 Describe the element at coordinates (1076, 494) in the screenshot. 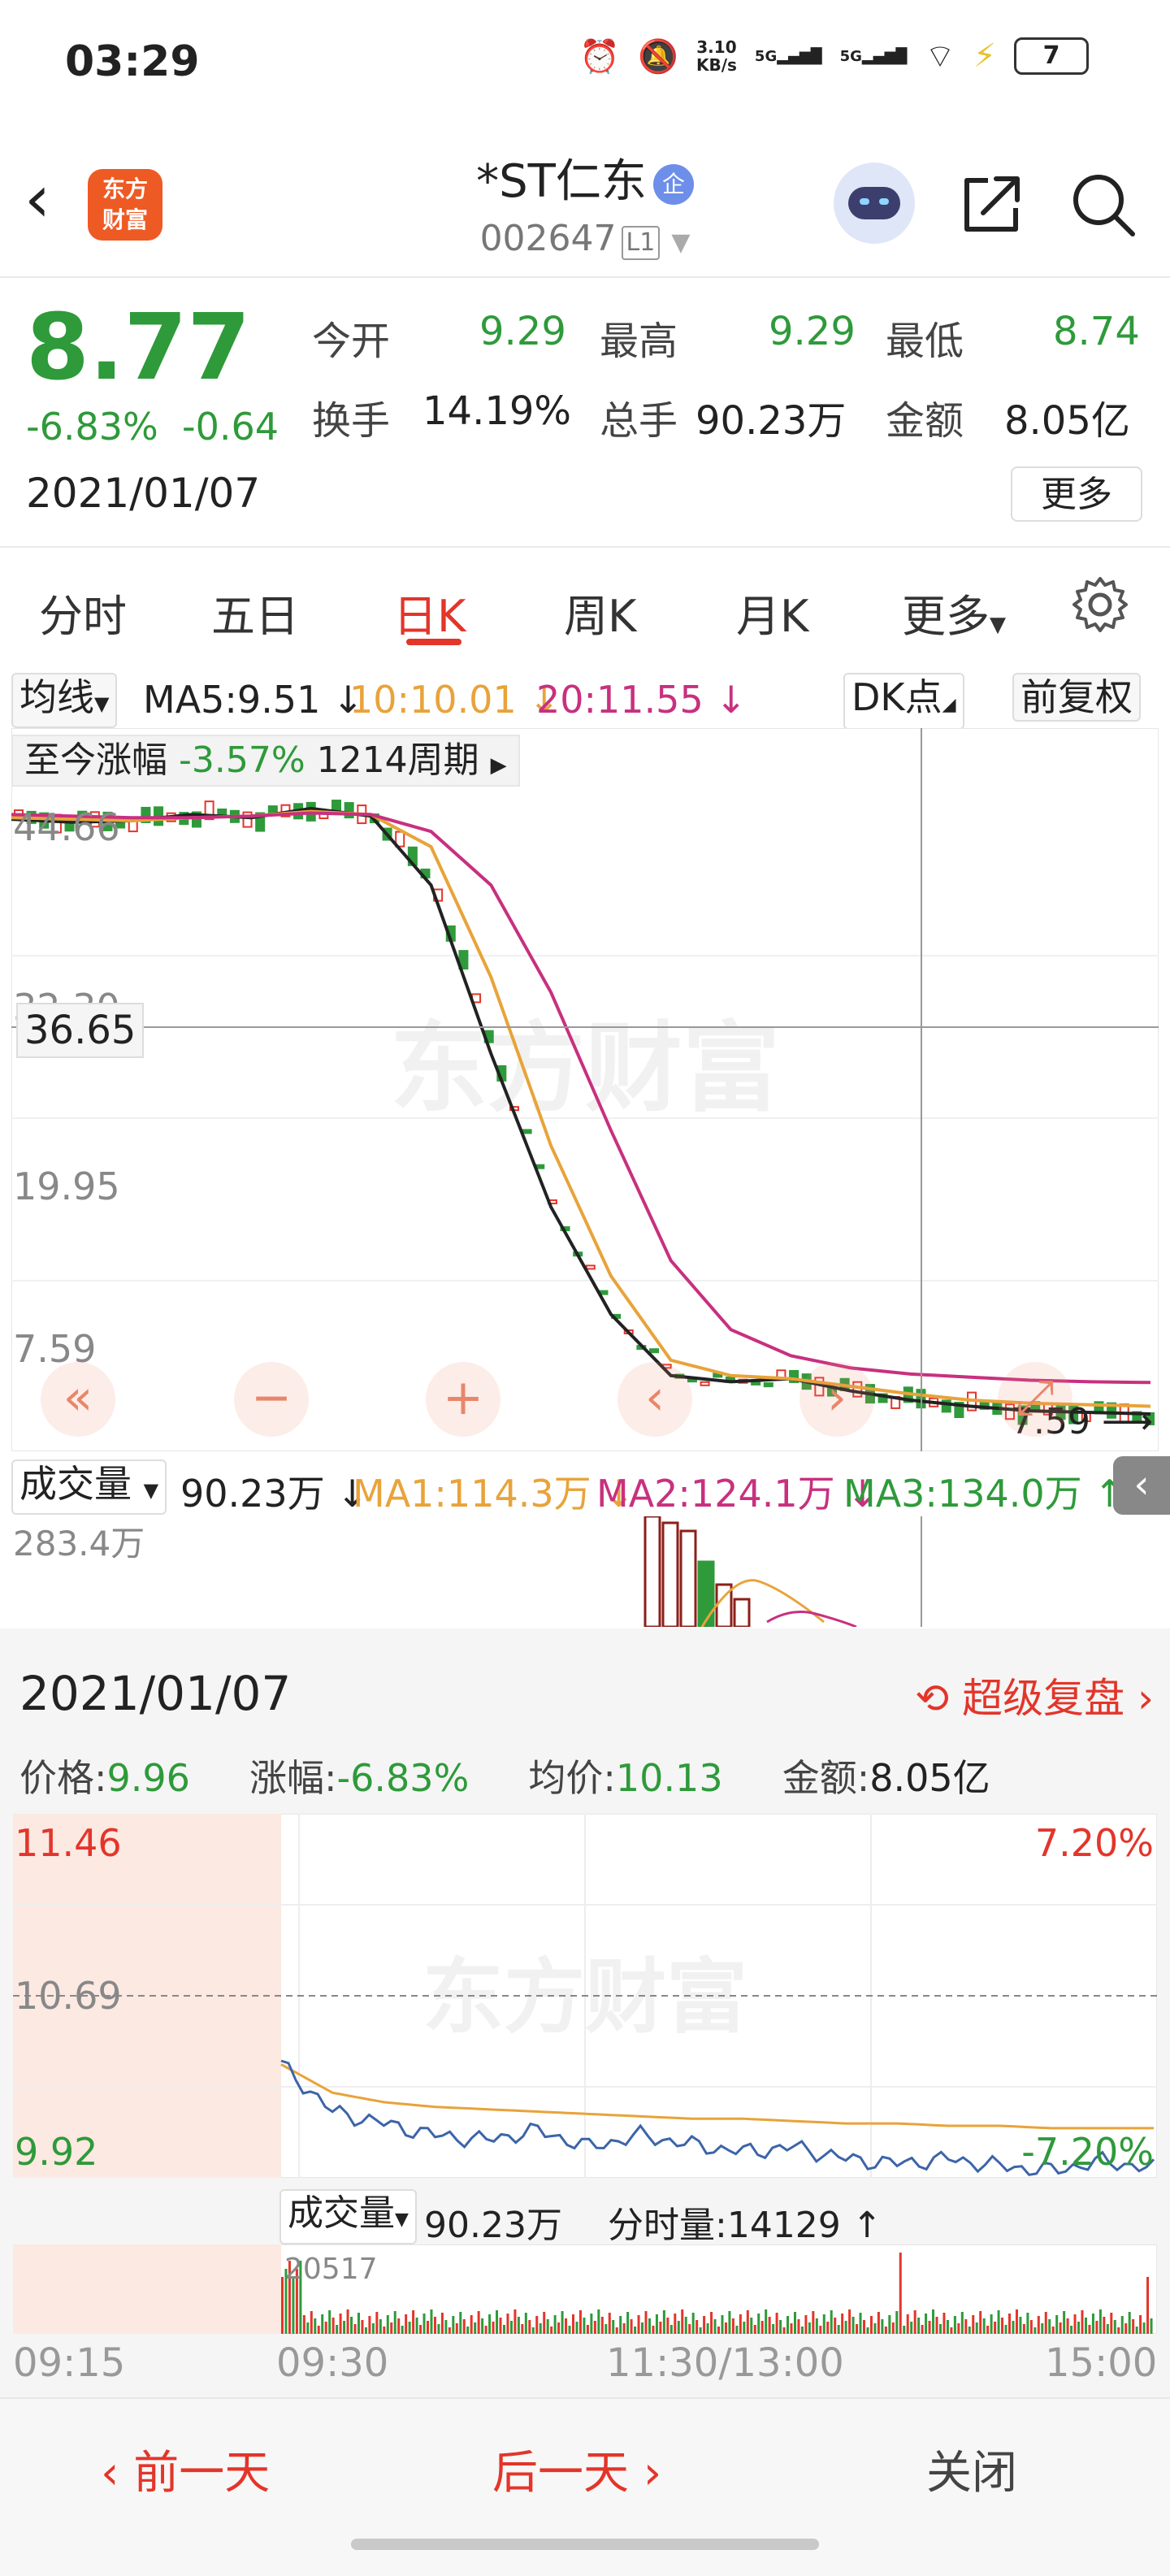

I see `more-quote-button: 更多` at that location.